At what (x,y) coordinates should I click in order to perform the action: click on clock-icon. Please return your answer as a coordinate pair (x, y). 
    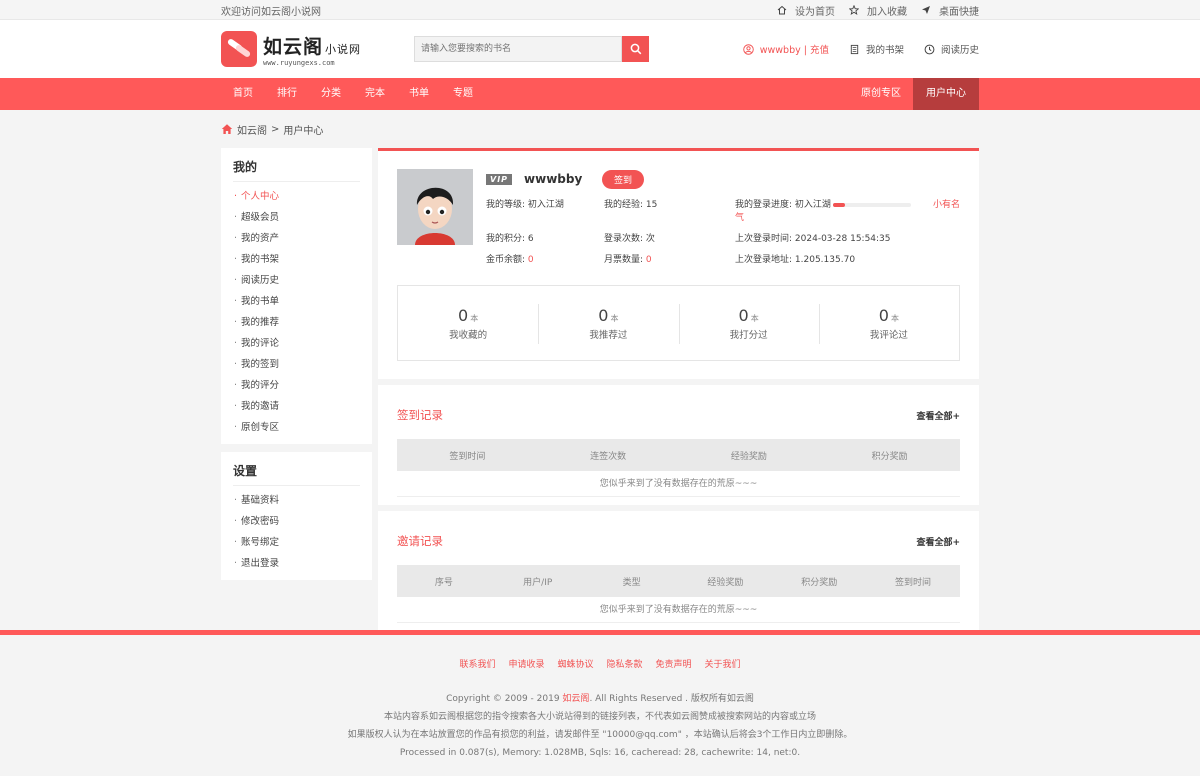
    Looking at the image, I should click on (929, 49).